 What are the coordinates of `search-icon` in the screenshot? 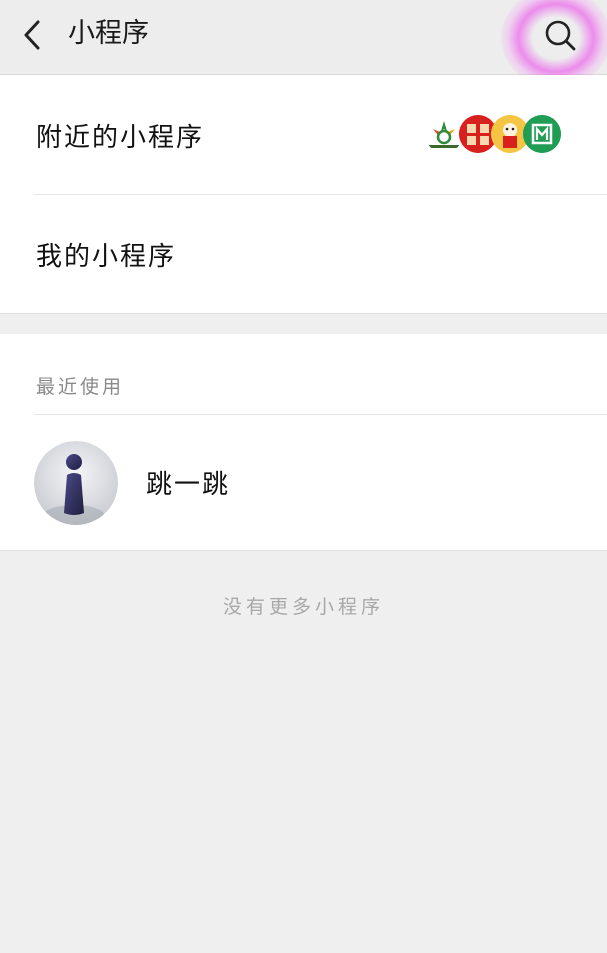 It's located at (560, 35).